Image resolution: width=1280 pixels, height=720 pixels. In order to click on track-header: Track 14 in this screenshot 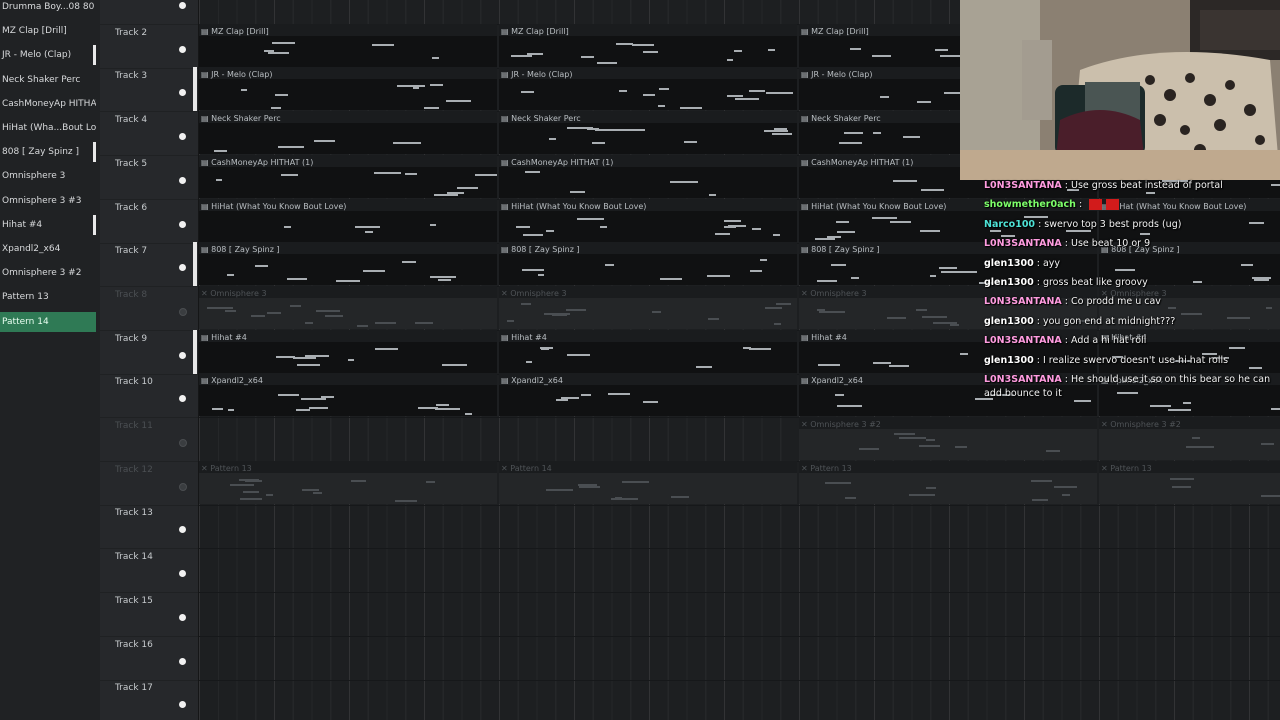, I will do `click(149, 571)`.